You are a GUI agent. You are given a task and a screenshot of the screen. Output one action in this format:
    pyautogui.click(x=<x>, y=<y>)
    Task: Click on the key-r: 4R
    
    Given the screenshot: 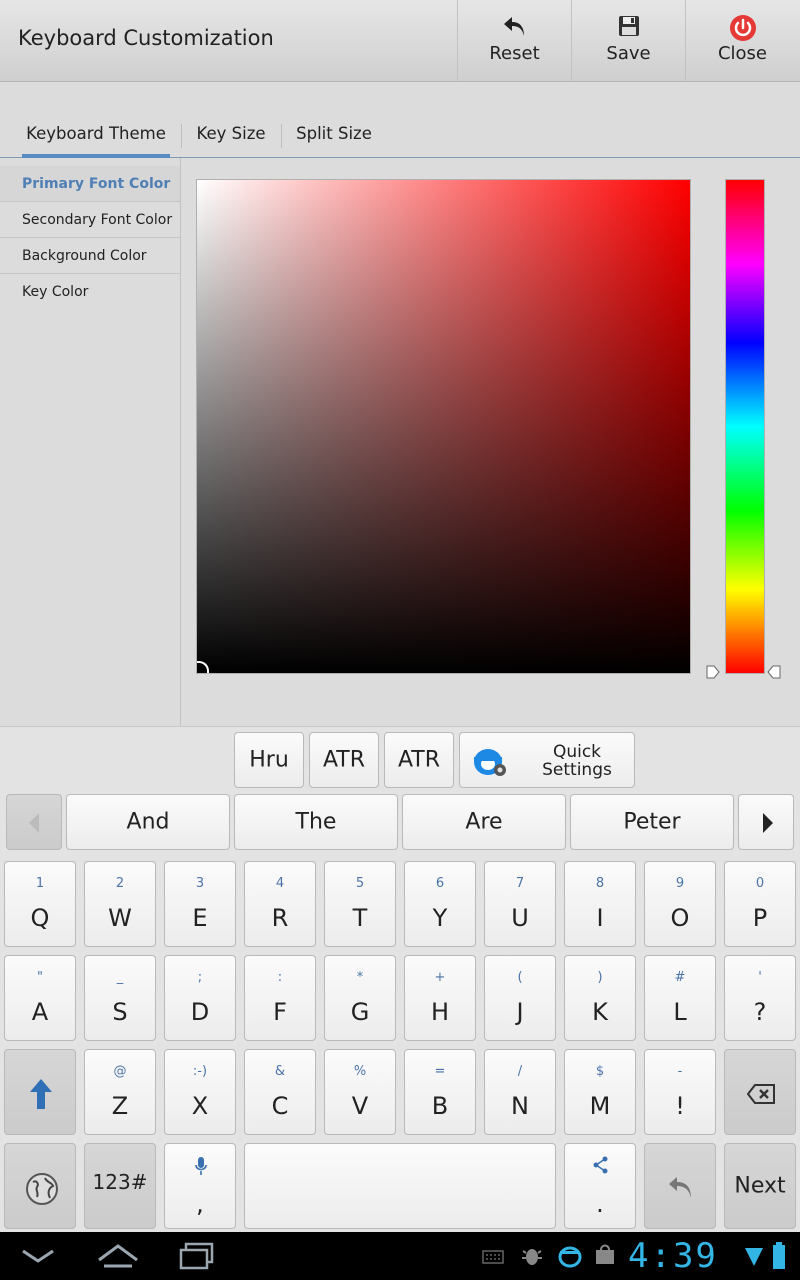 What is the action you would take?
    pyautogui.click(x=280, y=904)
    